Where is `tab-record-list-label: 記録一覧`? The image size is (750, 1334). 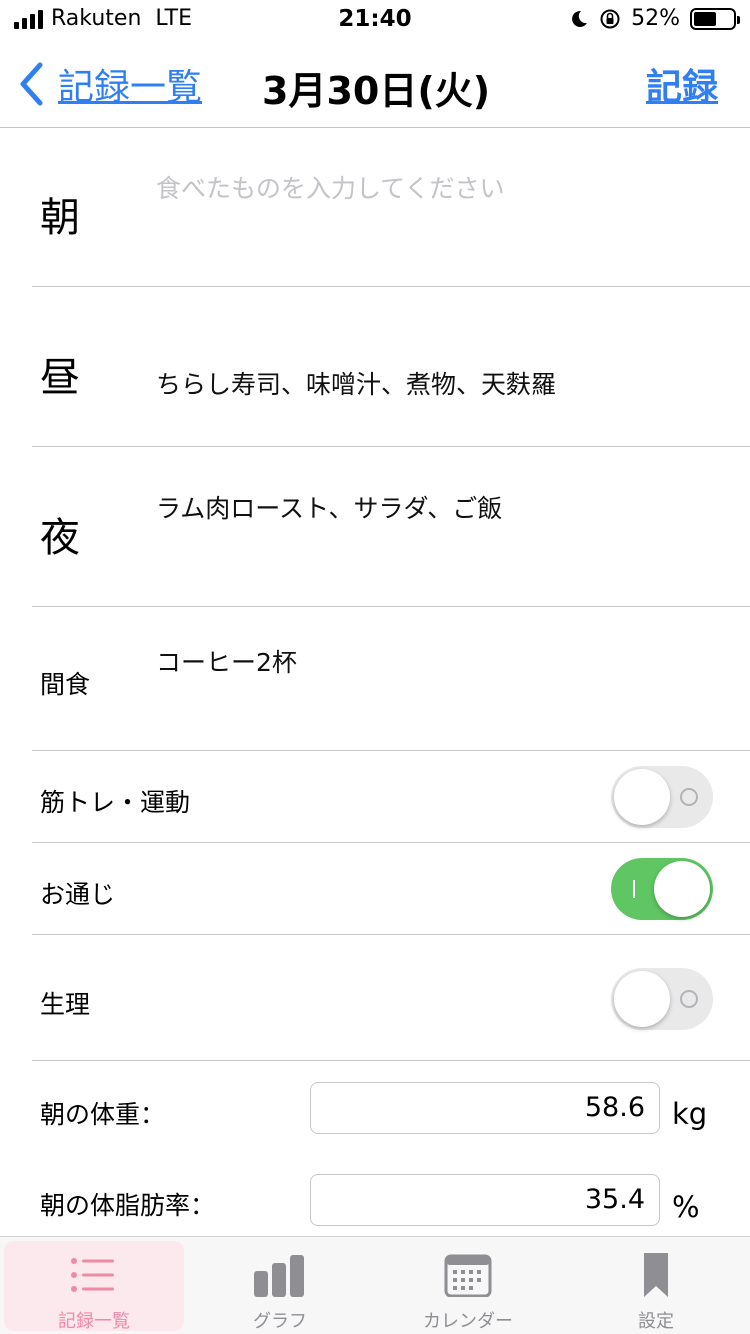
tab-record-list-label: 記録一覧 is located at coordinates (94, 1321).